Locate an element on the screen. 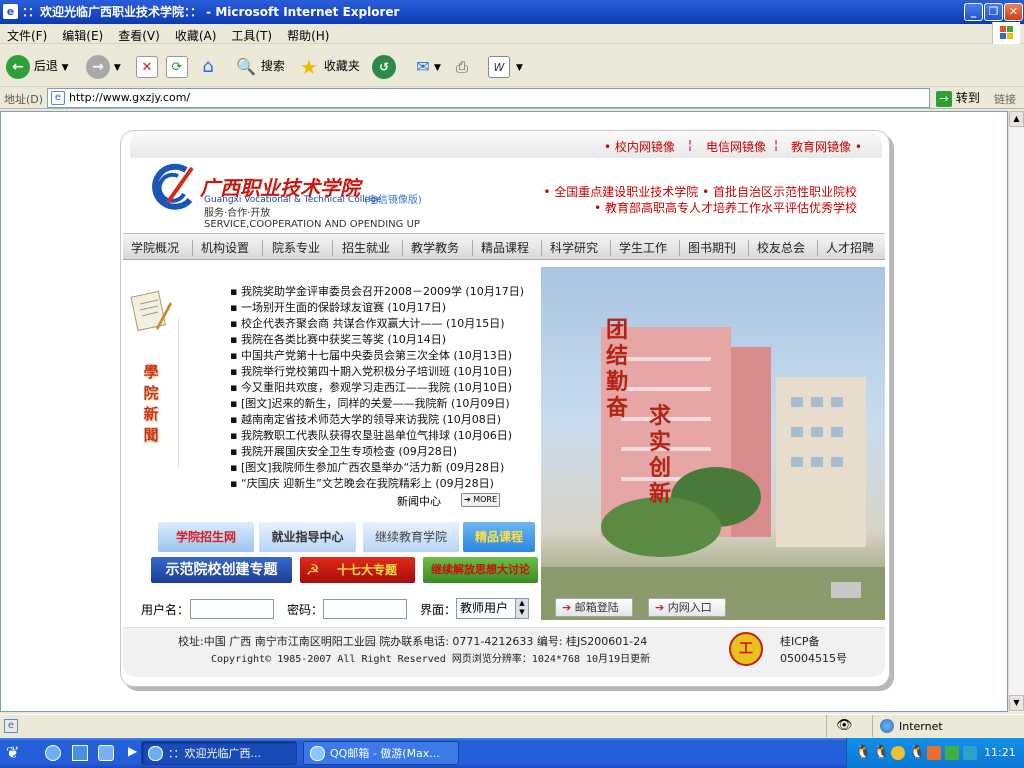 The height and width of the screenshot is (768, 1024). news-item: ▪ 我院举行党校第四十期入党积极分子培训班 (10月10日) is located at coordinates (371, 371).